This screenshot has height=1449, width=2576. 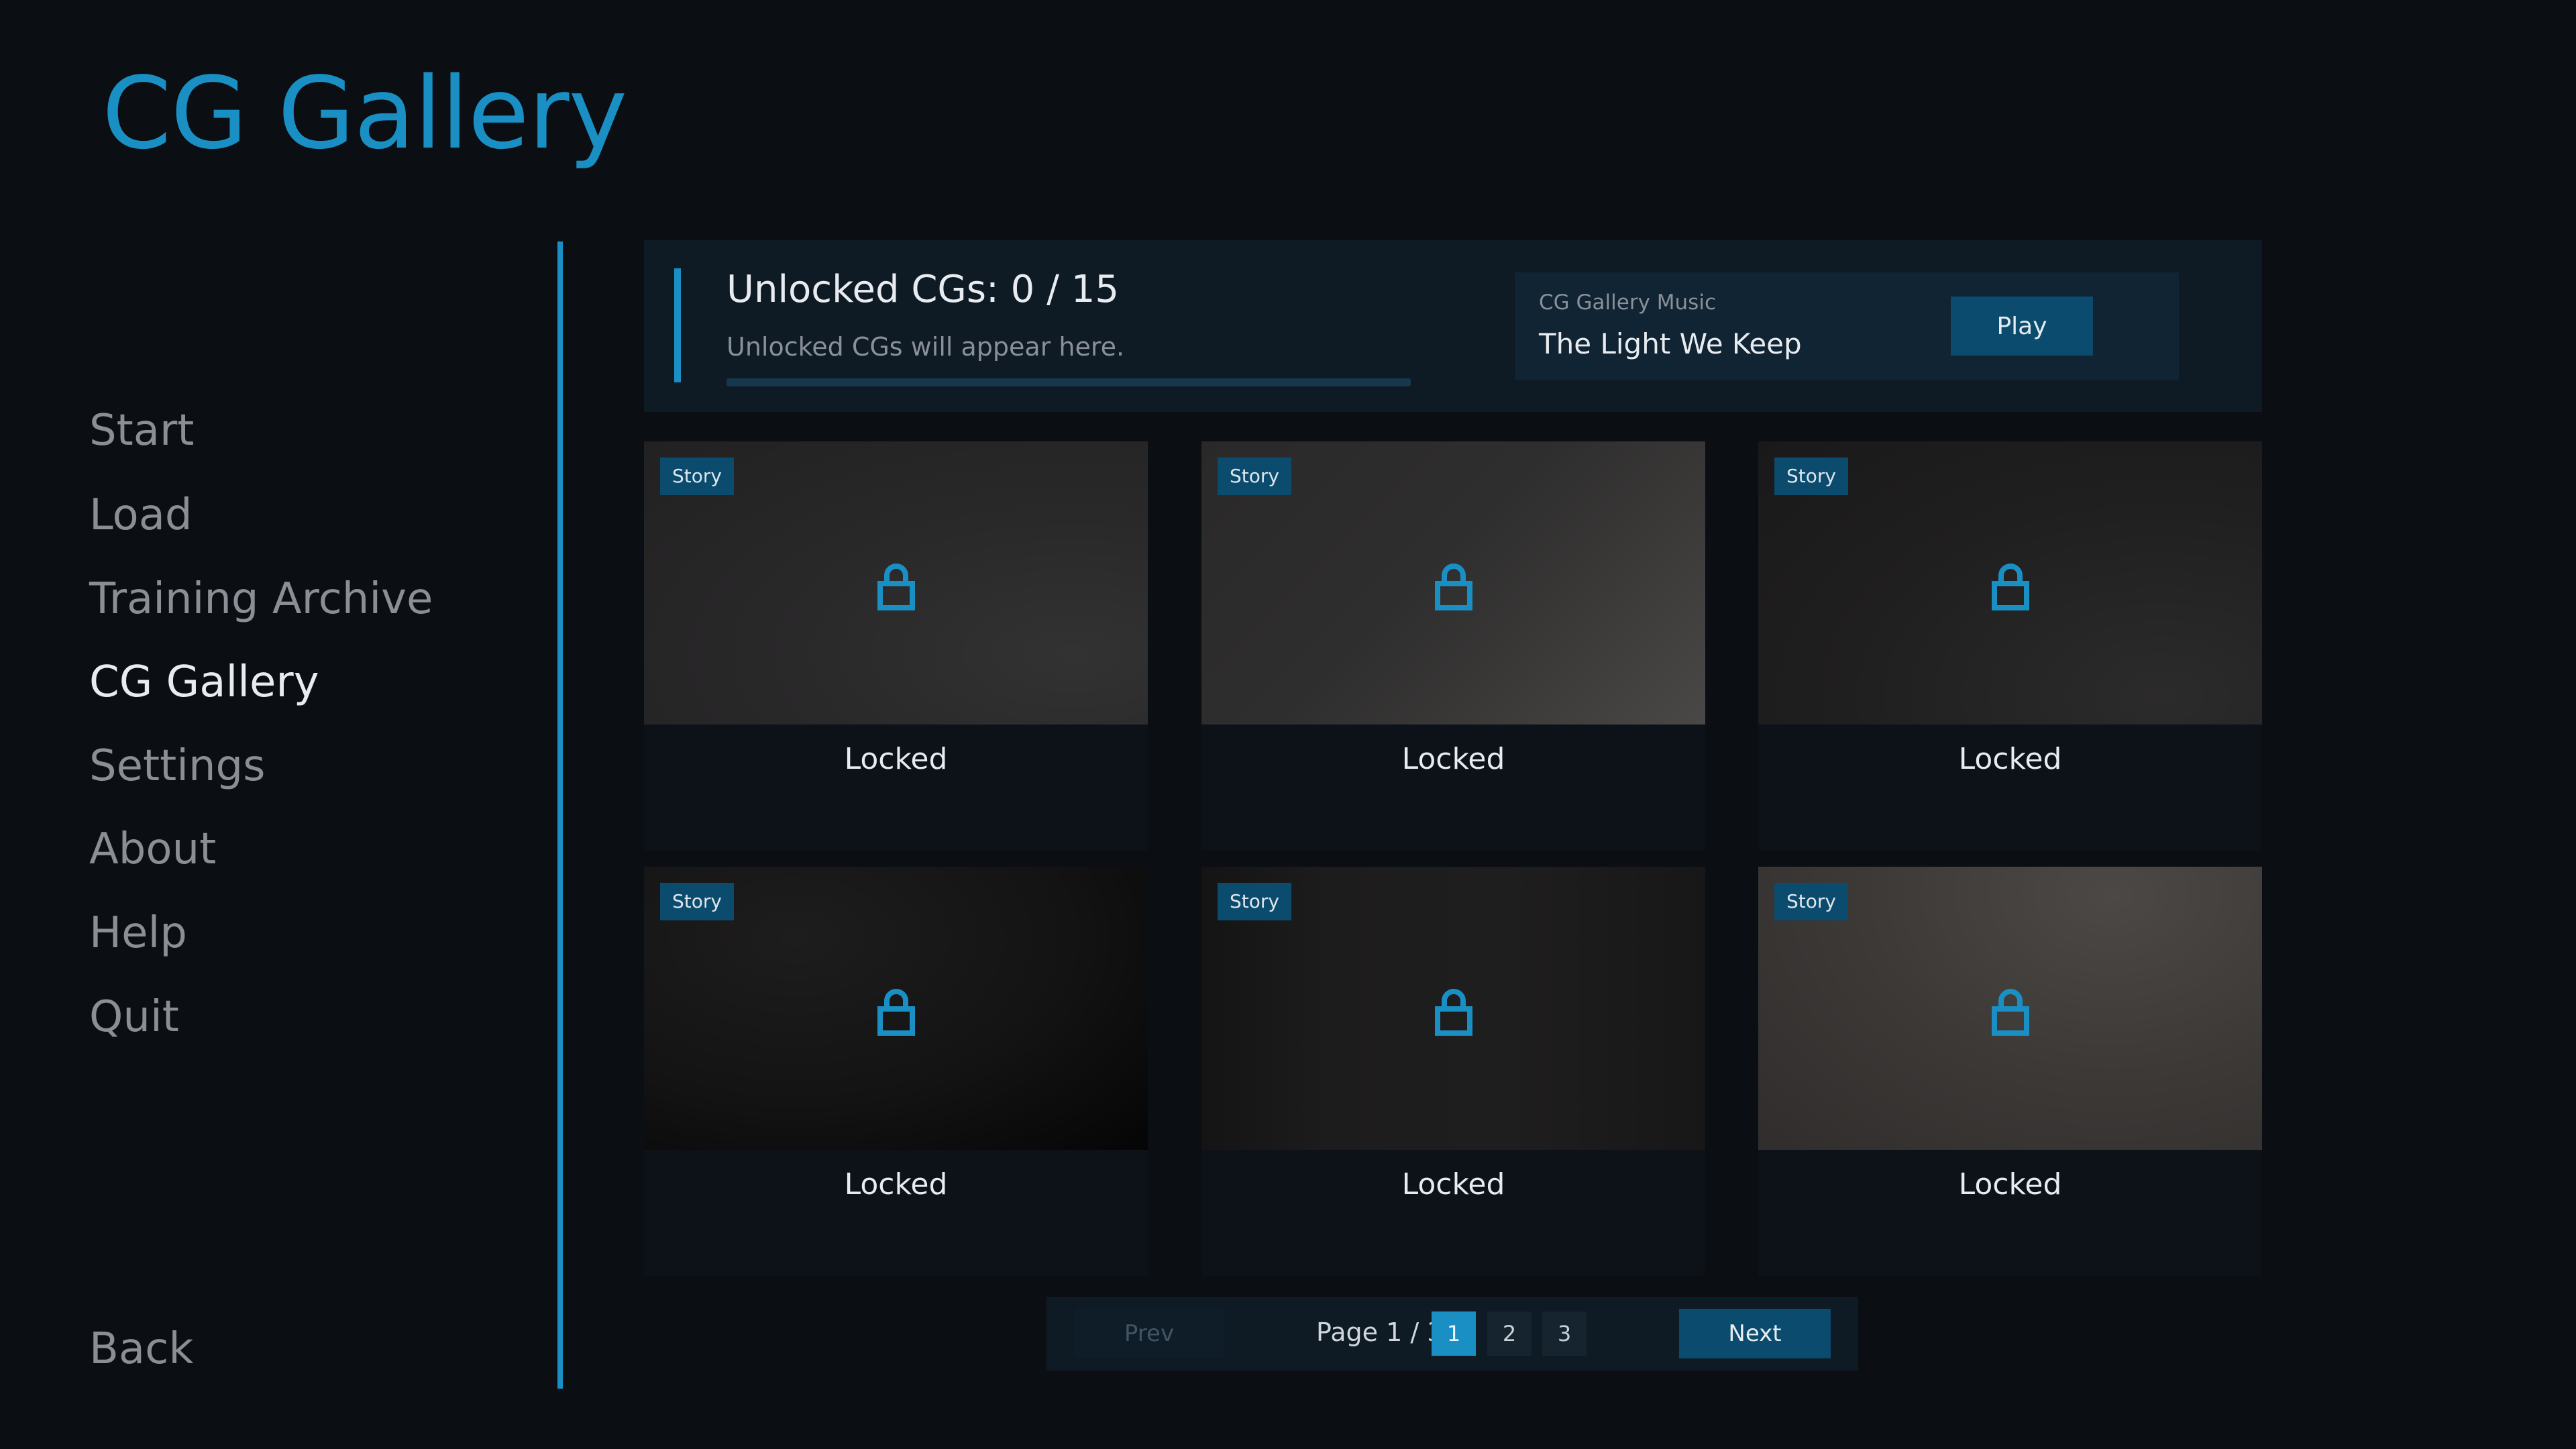 I want to click on pagination: Prev Page 1 / 3 1 2 3 Next, so click(x=1452, y=1334).